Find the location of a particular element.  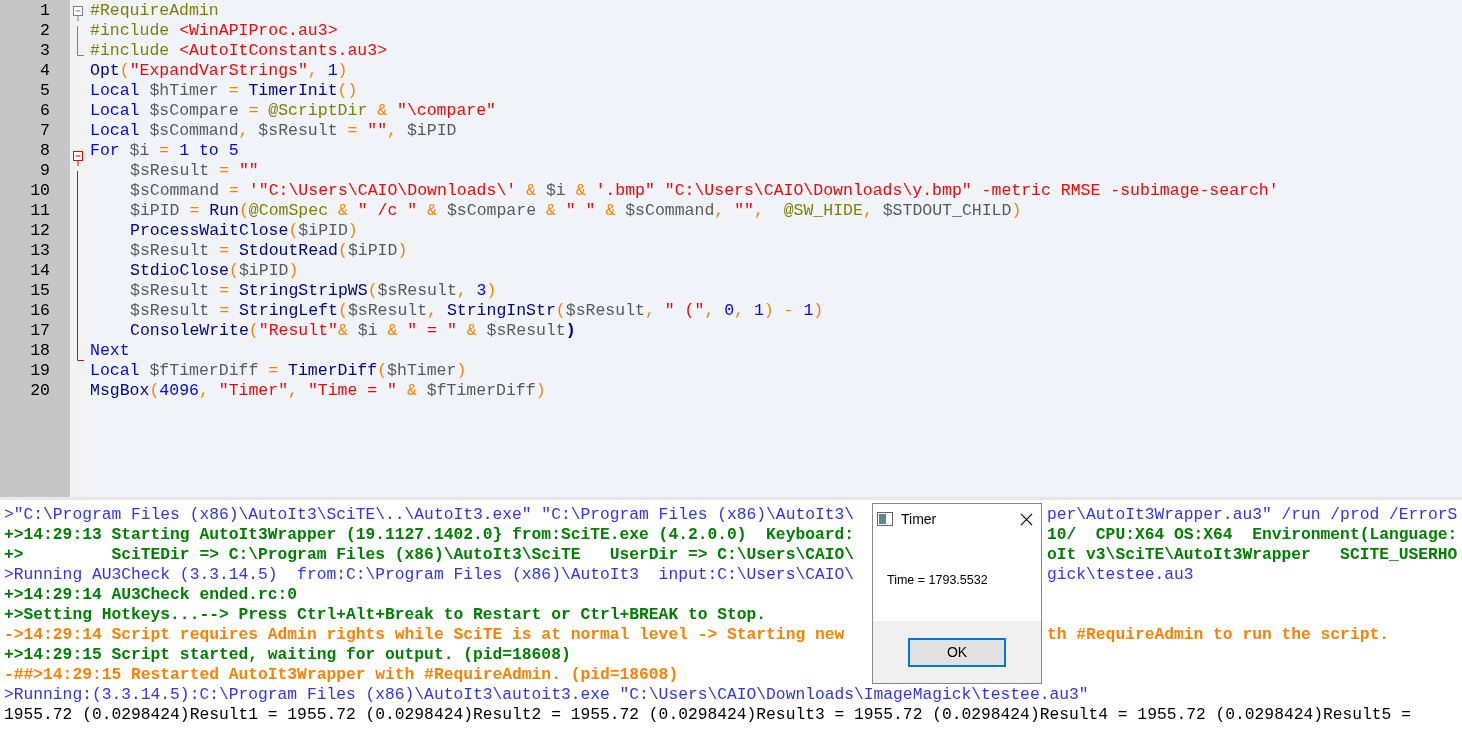

code-line: $sResult = "" is located at coordinates (194, 171).